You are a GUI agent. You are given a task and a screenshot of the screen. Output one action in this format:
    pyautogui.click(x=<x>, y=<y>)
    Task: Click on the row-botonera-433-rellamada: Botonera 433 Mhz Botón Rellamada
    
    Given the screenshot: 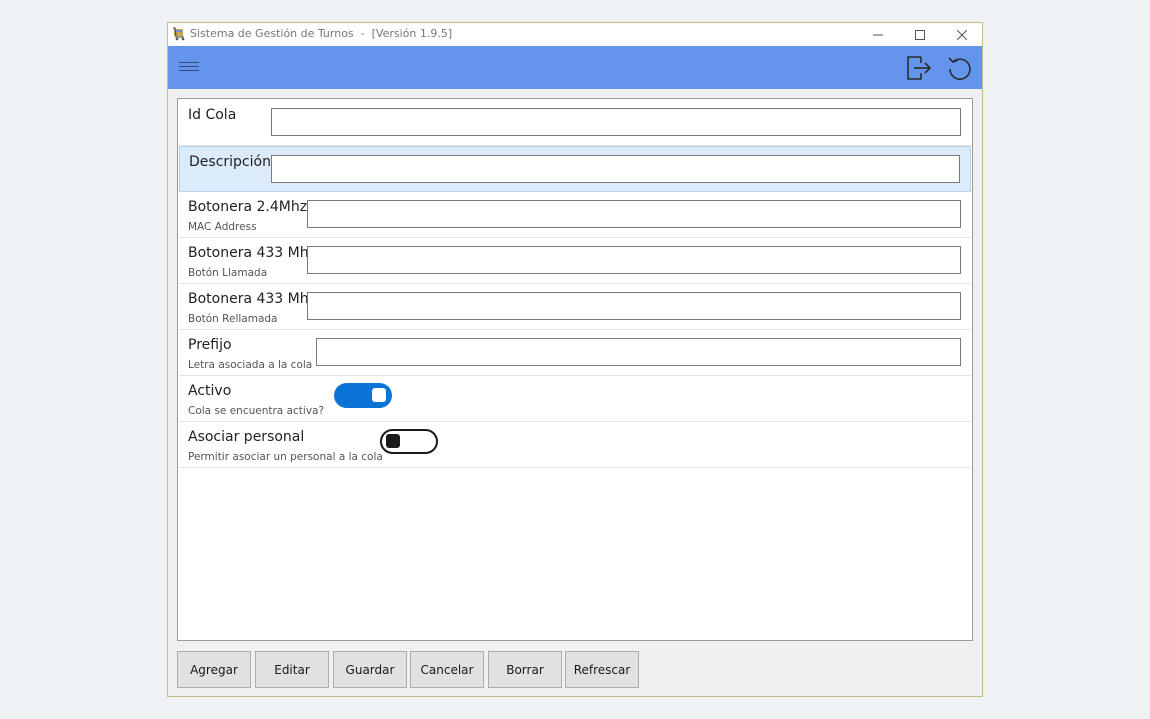 What is the action you would take?
    pyautogui.click(x=575, y=307)
    